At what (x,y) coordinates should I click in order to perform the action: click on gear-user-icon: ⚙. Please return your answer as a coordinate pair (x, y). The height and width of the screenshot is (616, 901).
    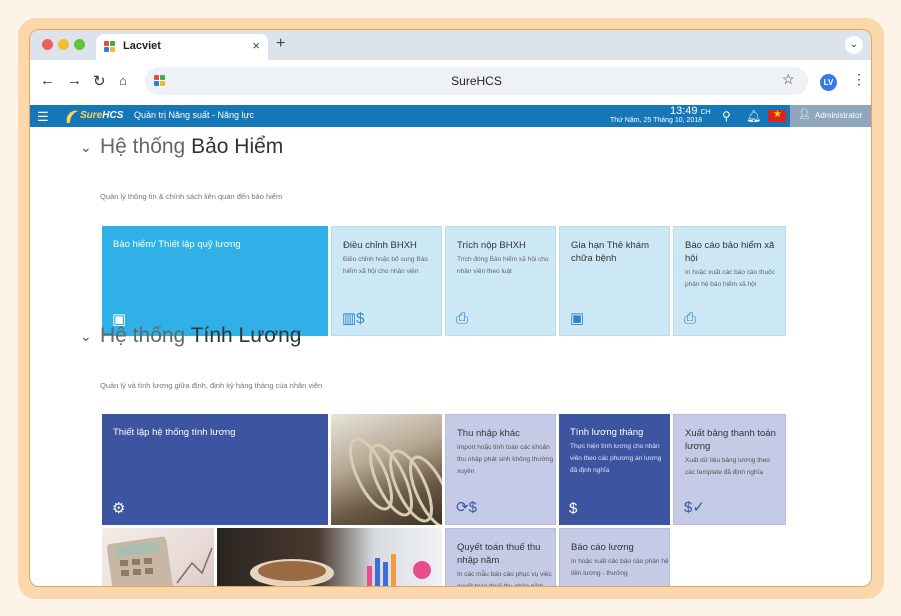
    Looking at the image, I should click on (119, 508).